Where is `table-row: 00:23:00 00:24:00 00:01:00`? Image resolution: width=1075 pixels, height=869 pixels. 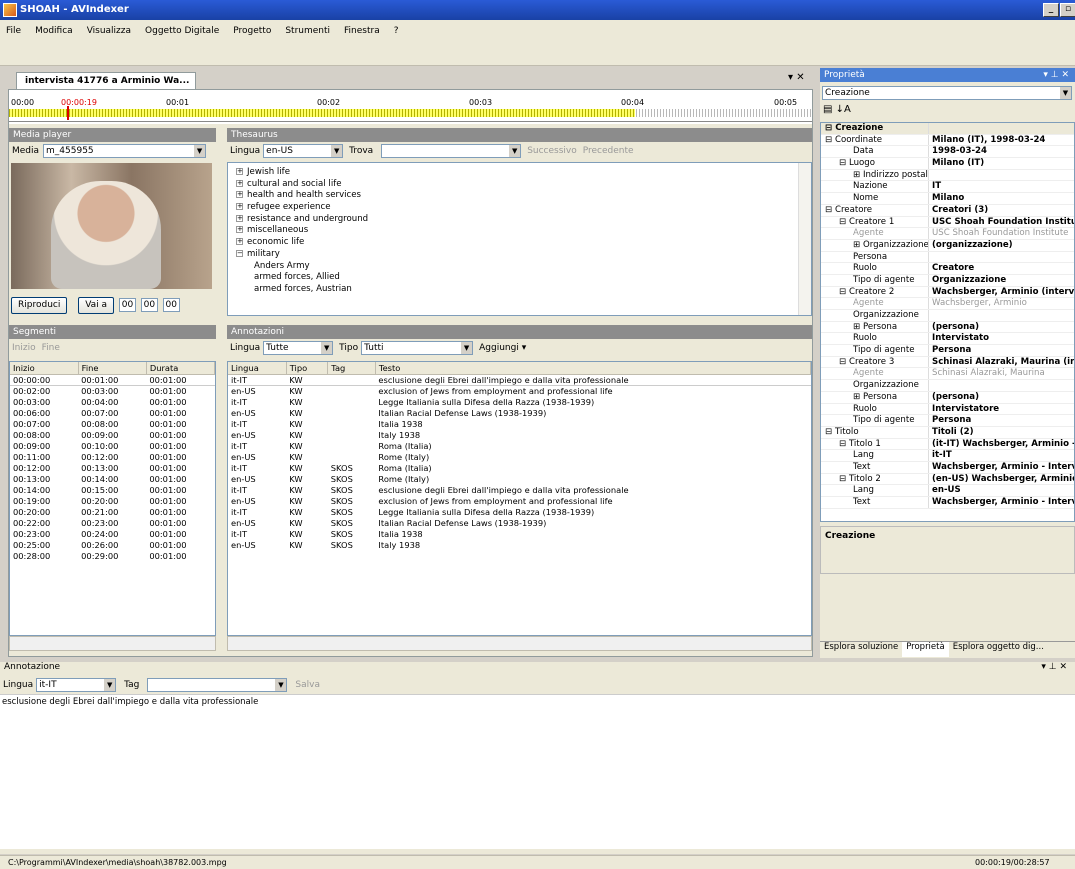
table-row: 00:23:00 00:24:00 00:01:00 is located at coordinates (112, 533).